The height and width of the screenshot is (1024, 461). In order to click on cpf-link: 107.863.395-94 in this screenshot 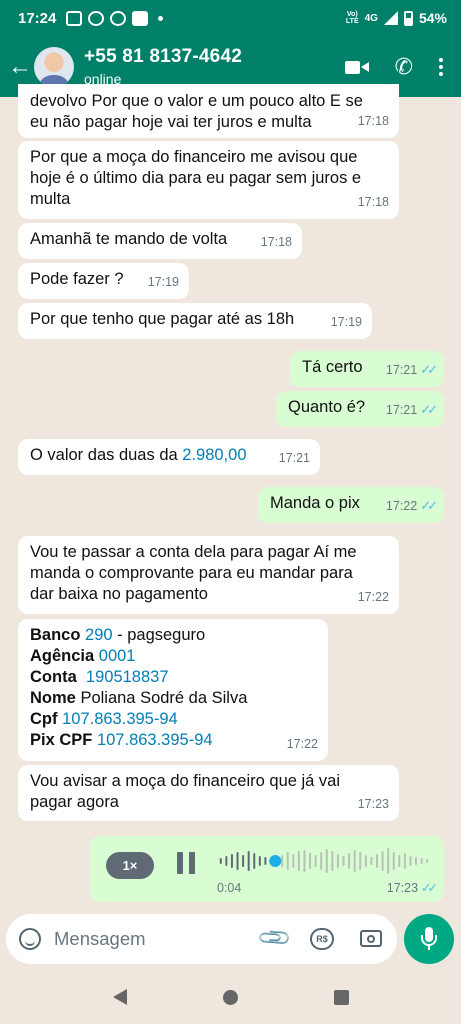, I will do `click(120, 719)`.